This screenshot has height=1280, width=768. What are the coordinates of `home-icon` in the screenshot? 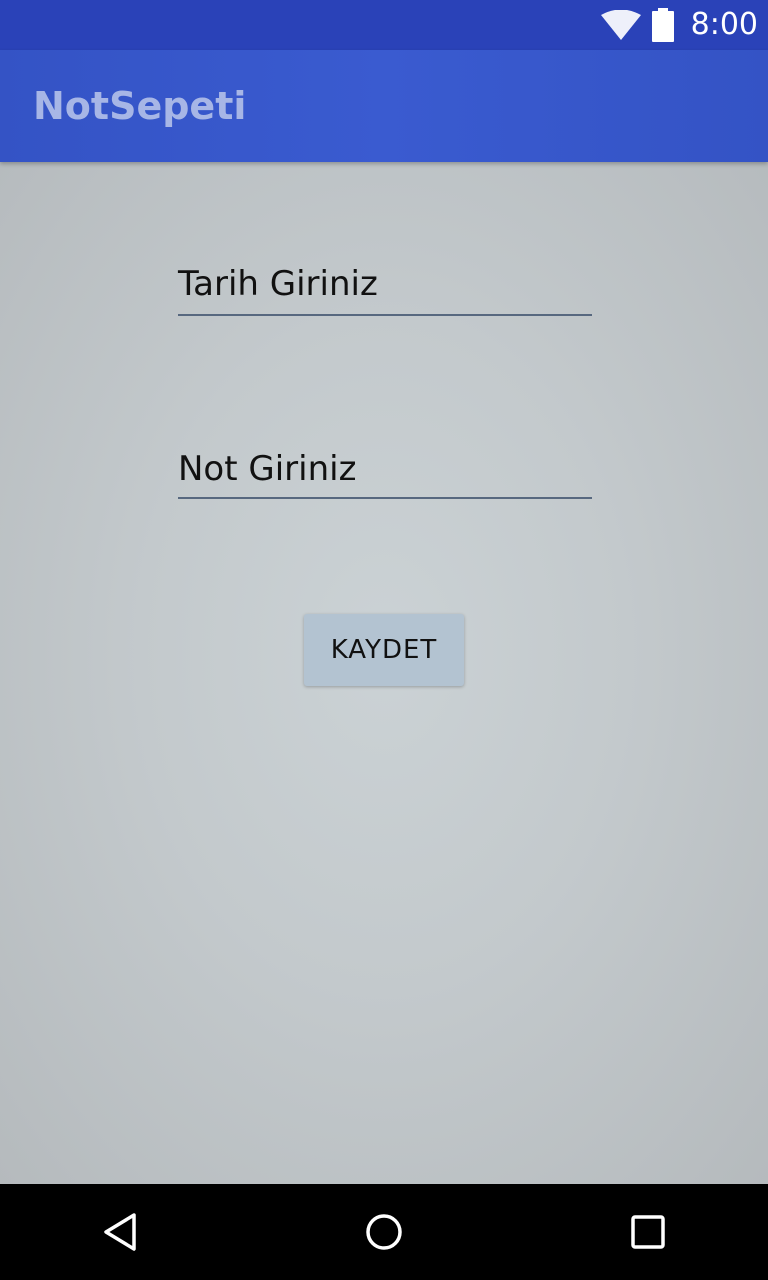 It's located at (384, 1232).